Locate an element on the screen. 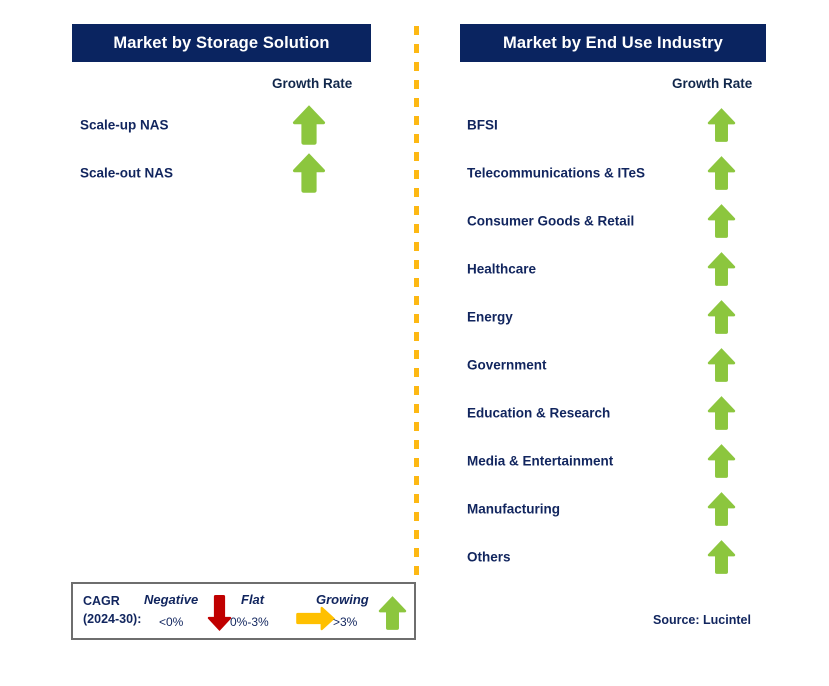  row-label: Manufacturing is located at coordinates (513, 509).